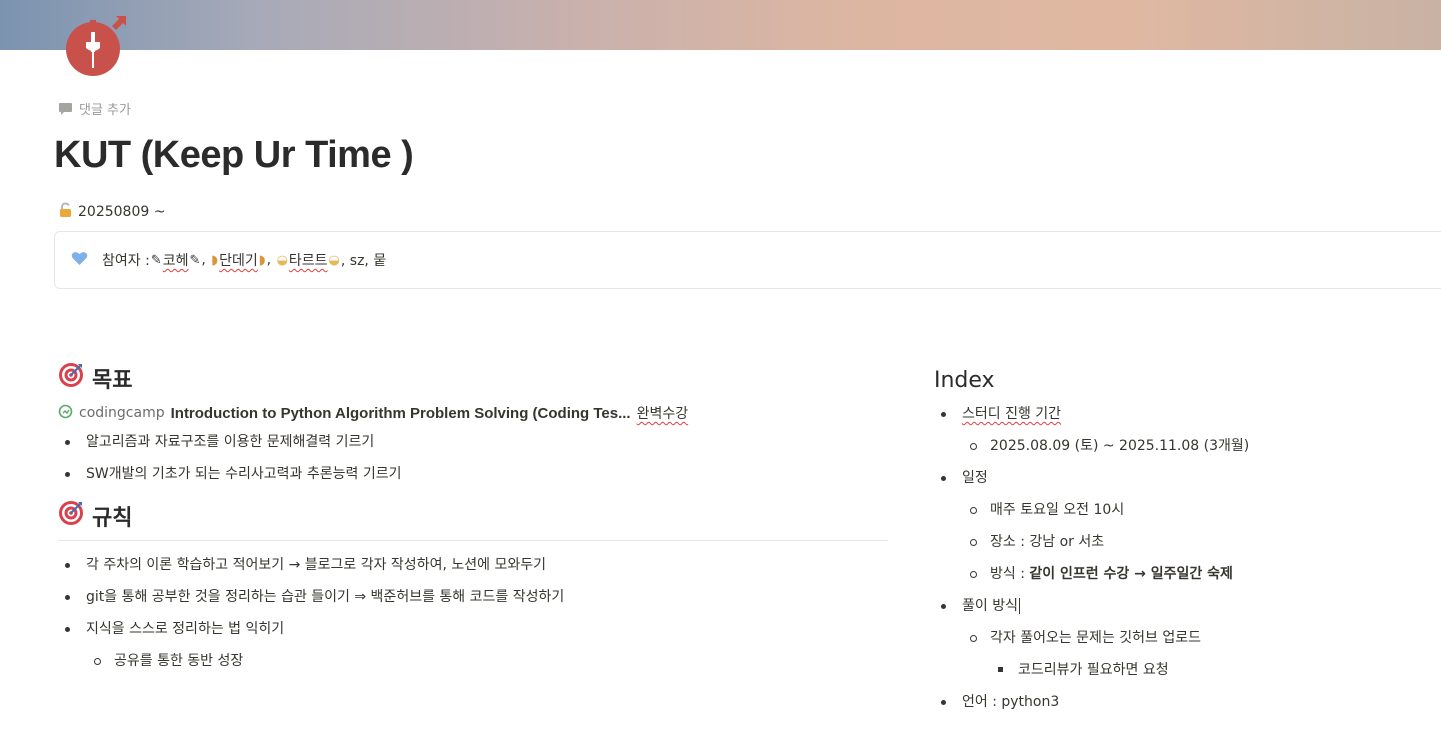 The height and width of the screenshot is (751, 1441). I want to click on participants-callout: 참여자 : ✎ 코헤 ✎, ◗ 단데기 ◗, ◒ 타르트 ◒ , sz, 뭍, so click(747, 260).